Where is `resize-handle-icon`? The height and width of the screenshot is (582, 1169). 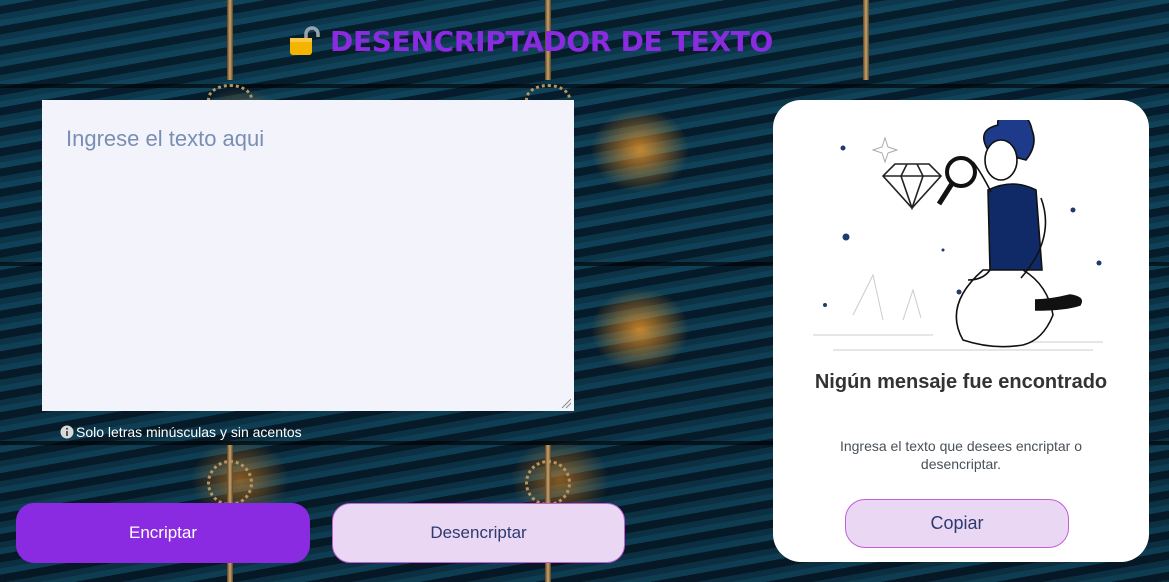 resize-handle-icon is located at coordinates (566, 403).